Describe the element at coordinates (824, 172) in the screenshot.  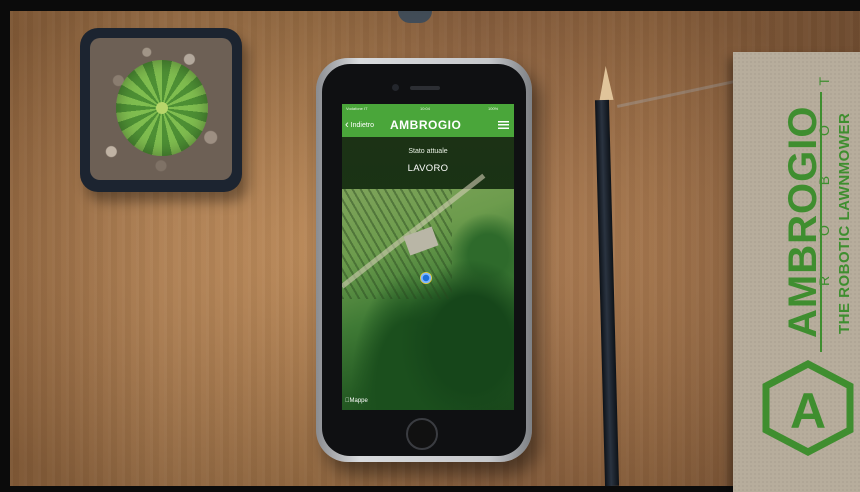
I see `box-subbrand: R O B O T` at that location.